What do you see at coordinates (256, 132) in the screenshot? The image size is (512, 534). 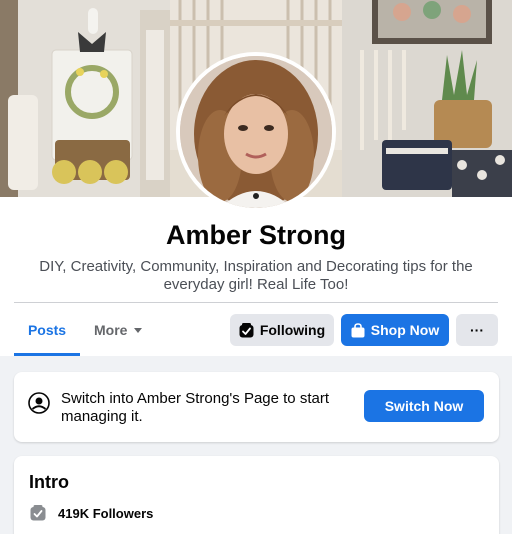 I see `avatar` at bounding box center [256, 132].